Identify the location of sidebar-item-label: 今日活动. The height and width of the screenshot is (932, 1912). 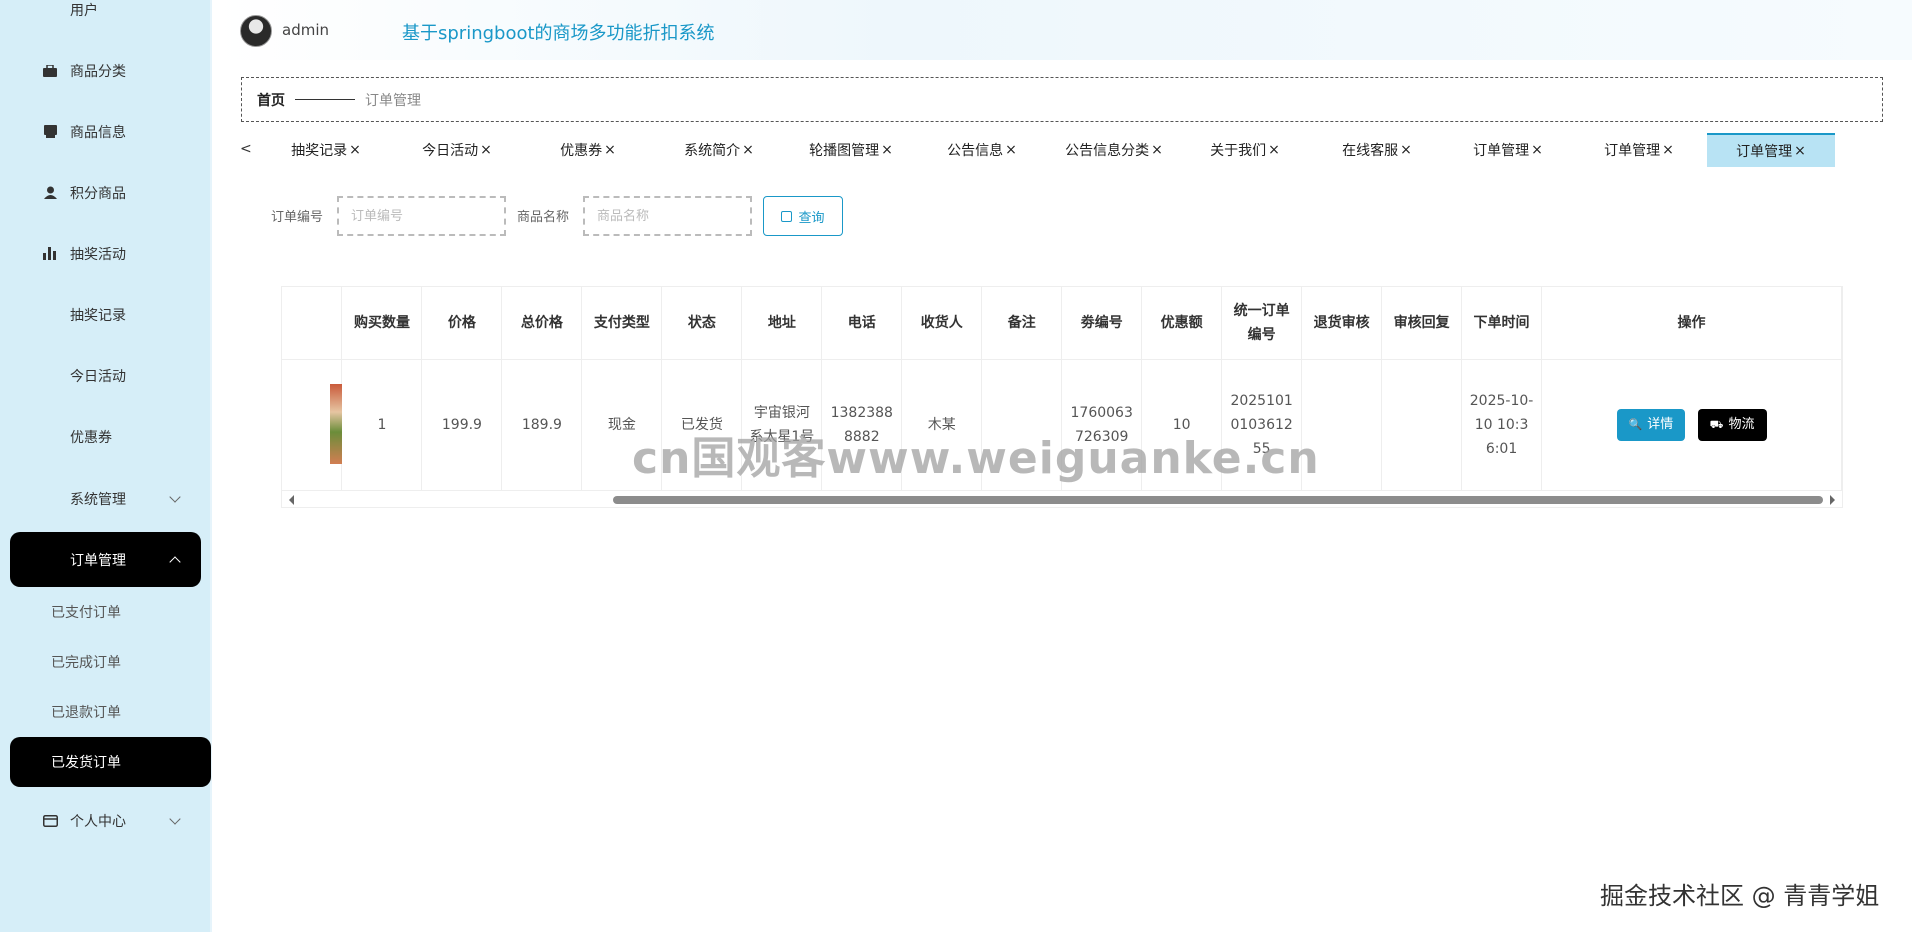
(98, 376).